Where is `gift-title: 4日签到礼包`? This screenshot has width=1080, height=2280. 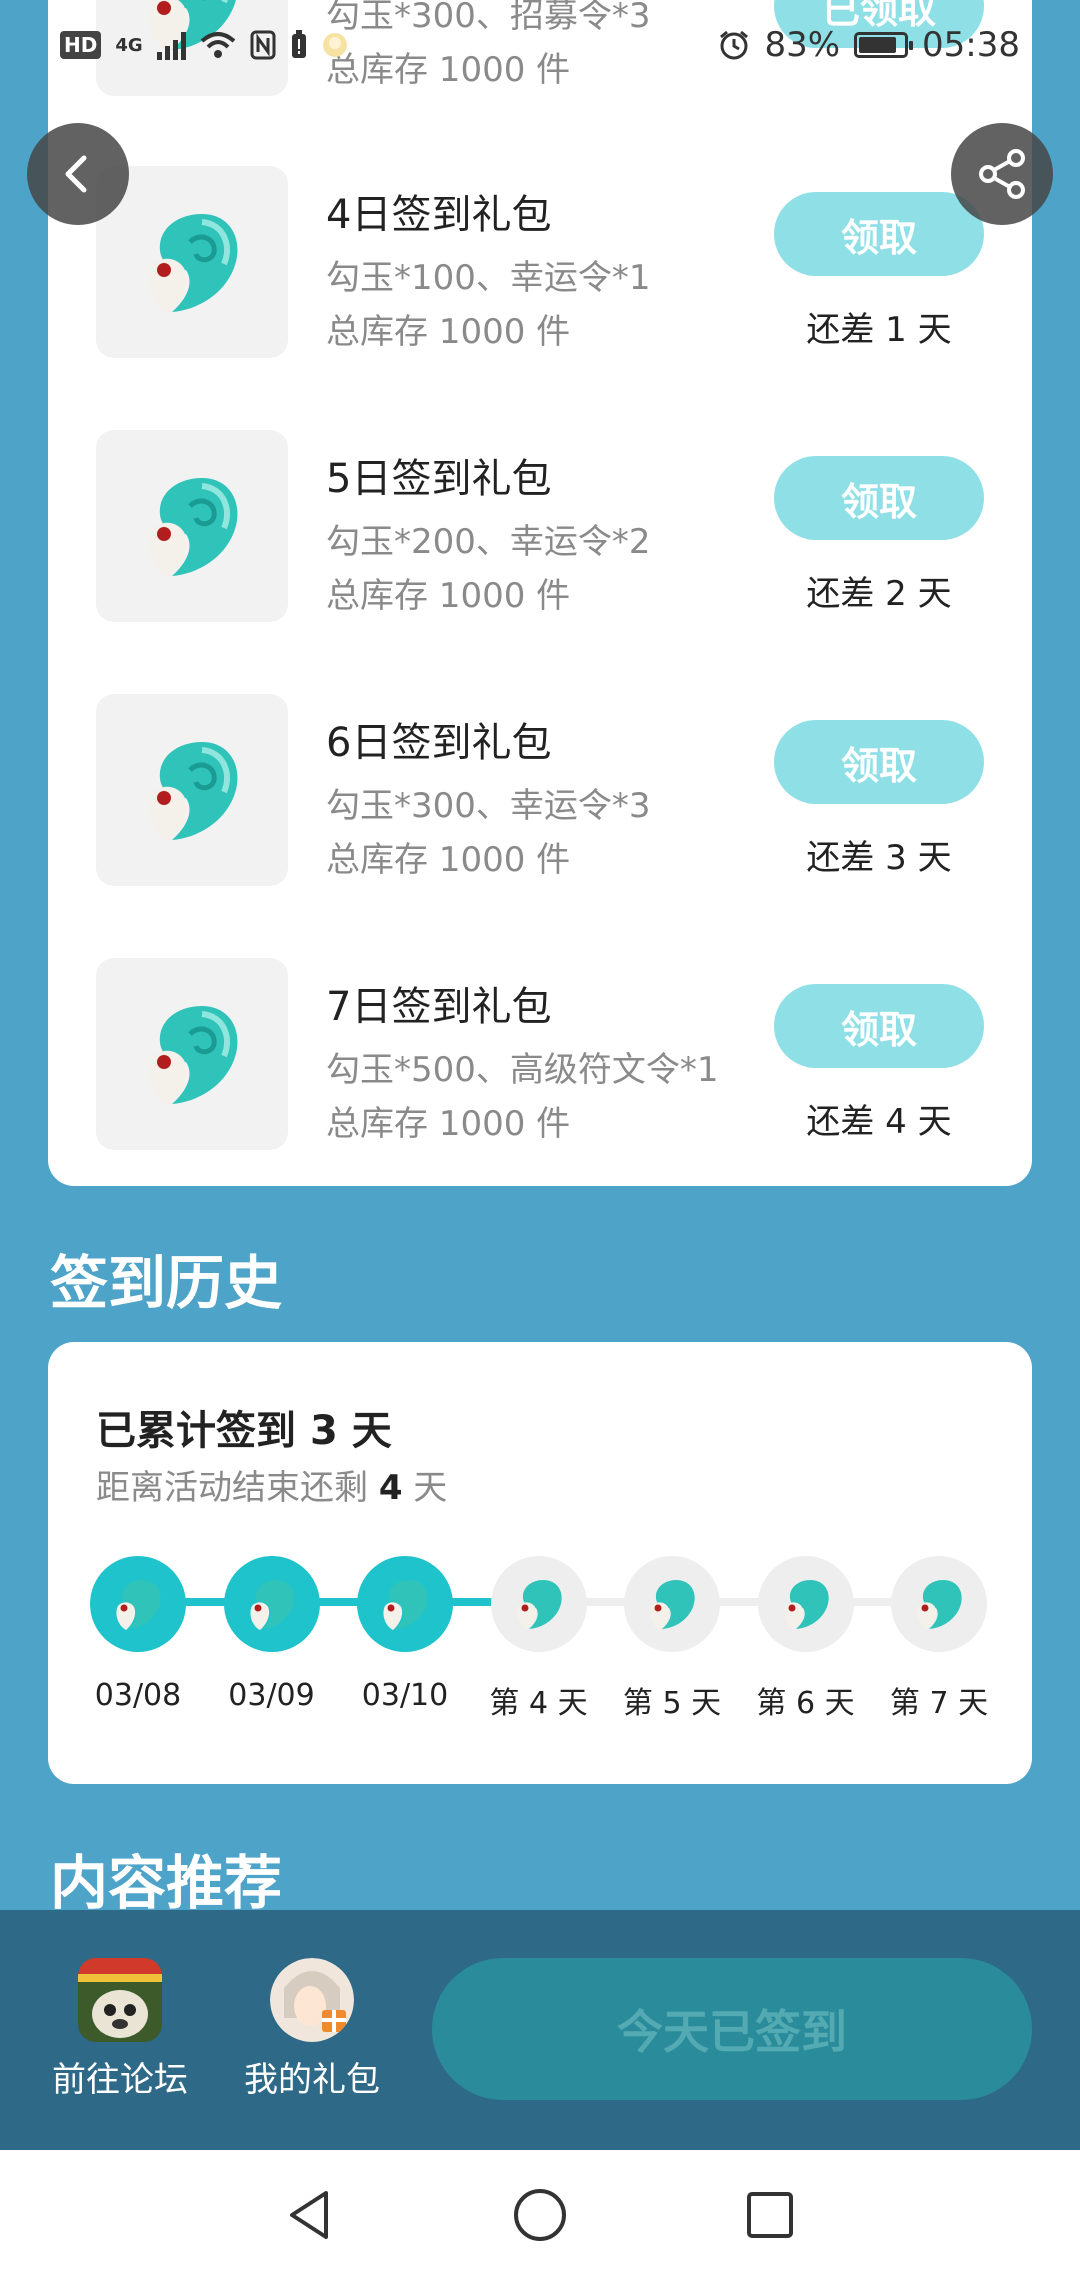 gift-title: 4日签到礼包 is located at coordinates (439, 215).